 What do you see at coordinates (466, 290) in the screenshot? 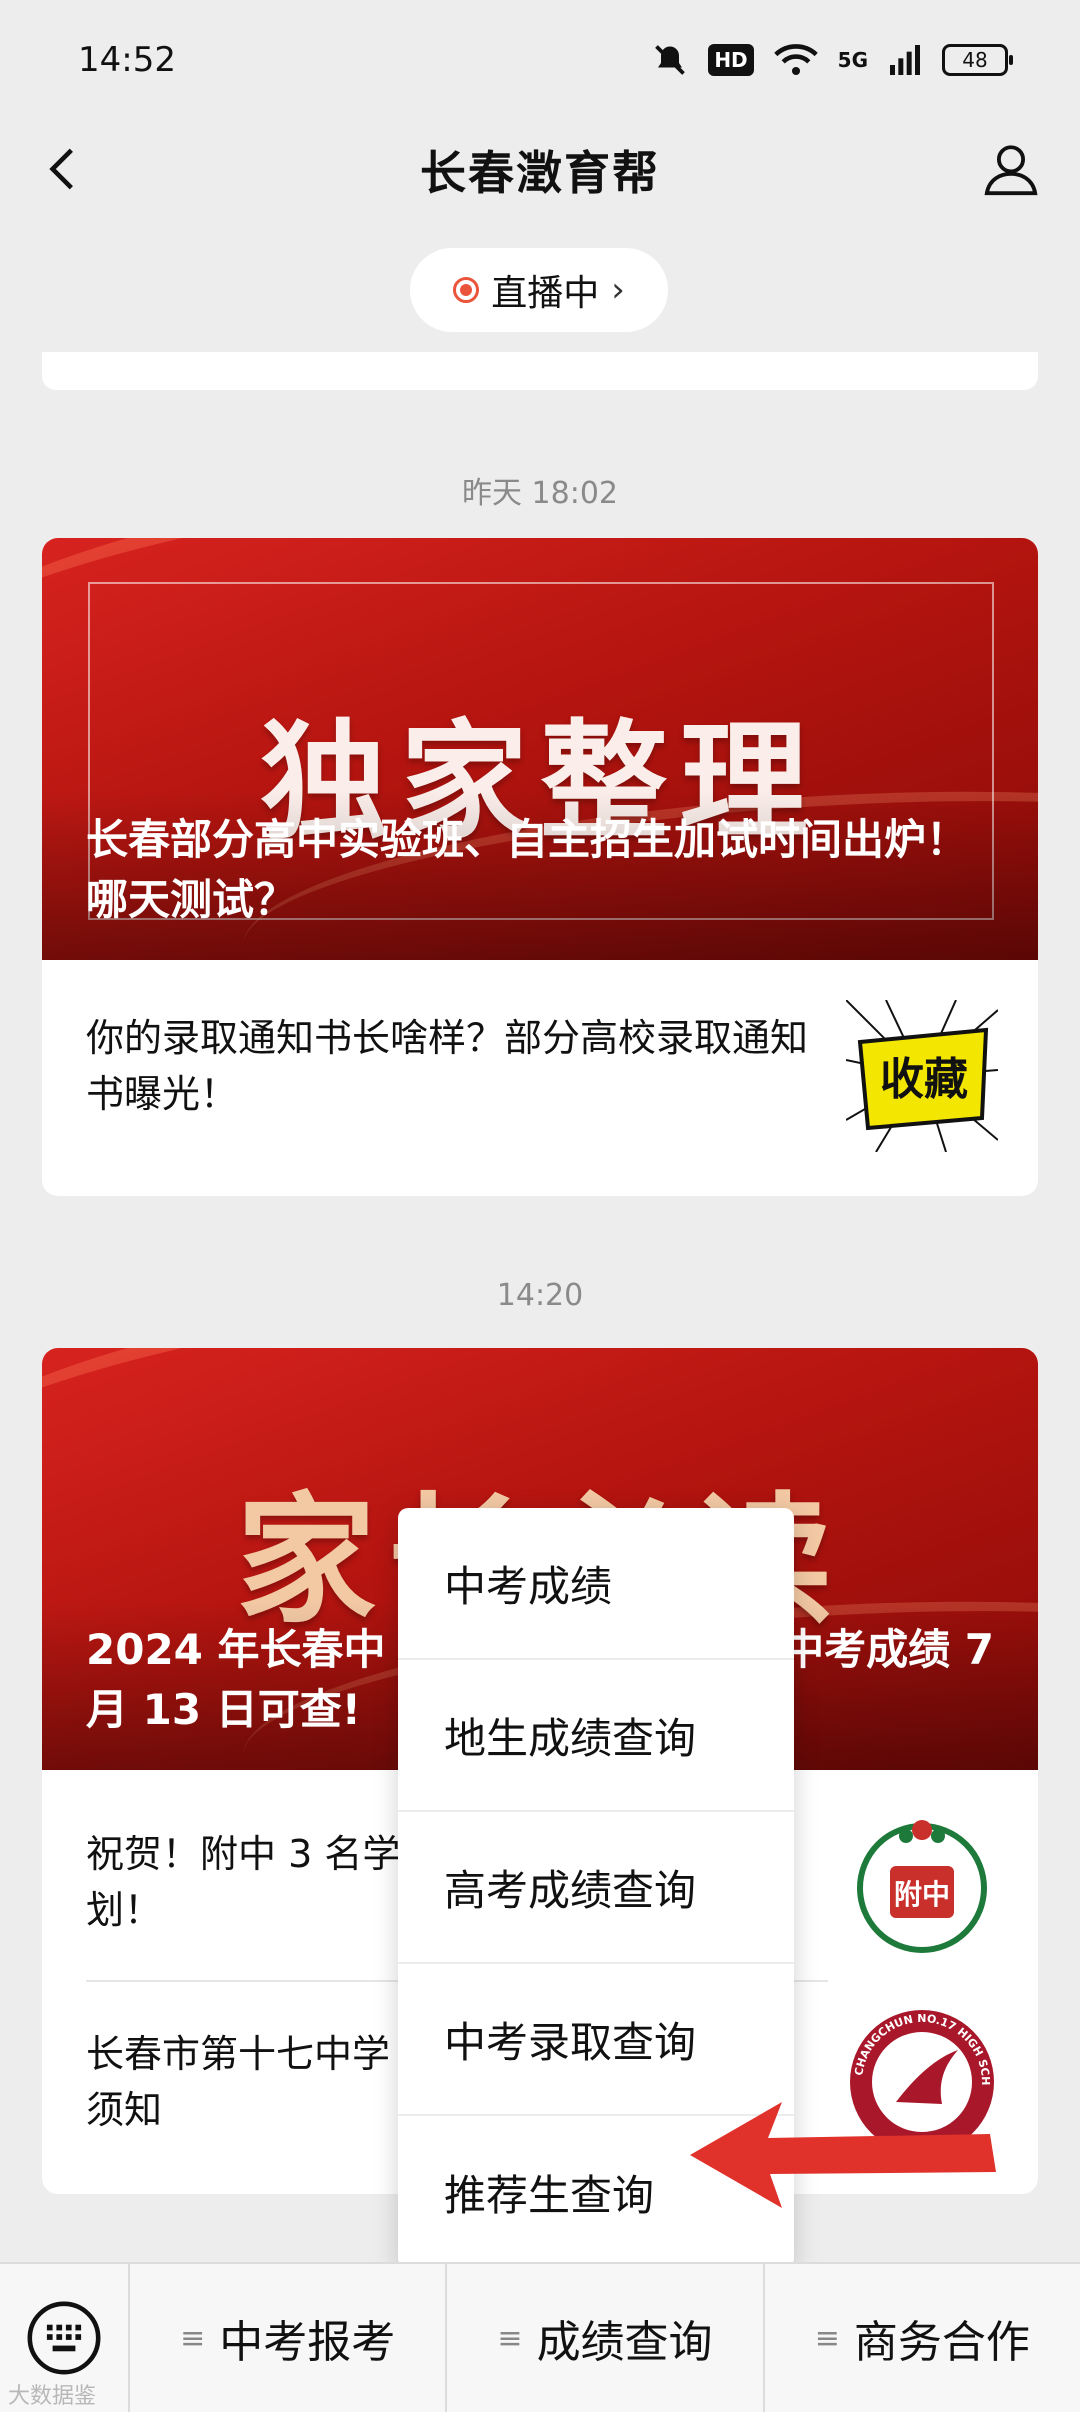
I see `live-dot-icon` at bounding box center [466, 290].